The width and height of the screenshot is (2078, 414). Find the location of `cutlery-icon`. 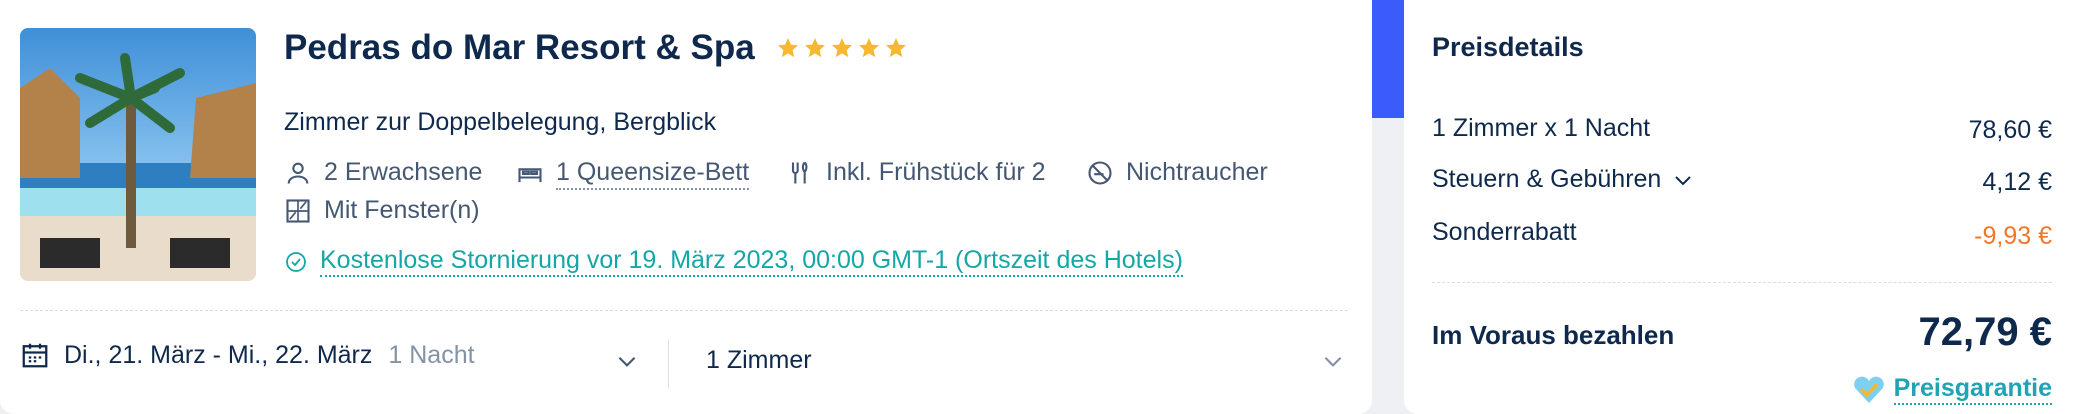

cutlery-icon is located at coordinates (799, 172).